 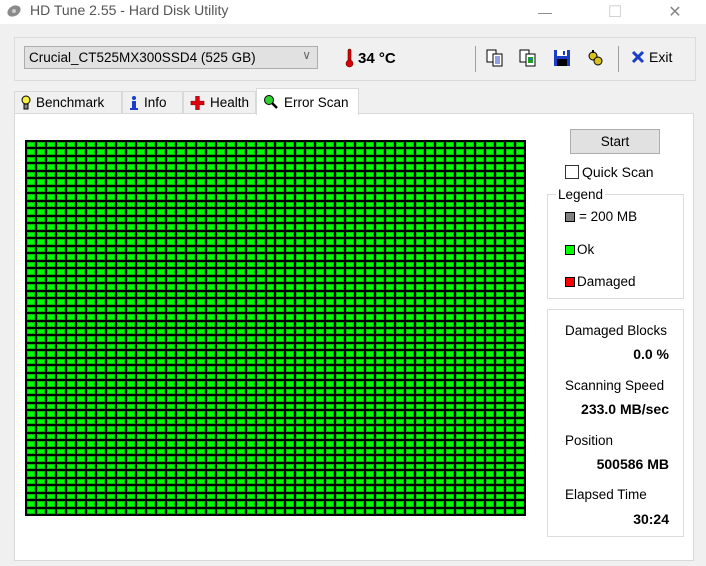 I want to click on copy-screenshot-icon, so click(x=528, y=58).